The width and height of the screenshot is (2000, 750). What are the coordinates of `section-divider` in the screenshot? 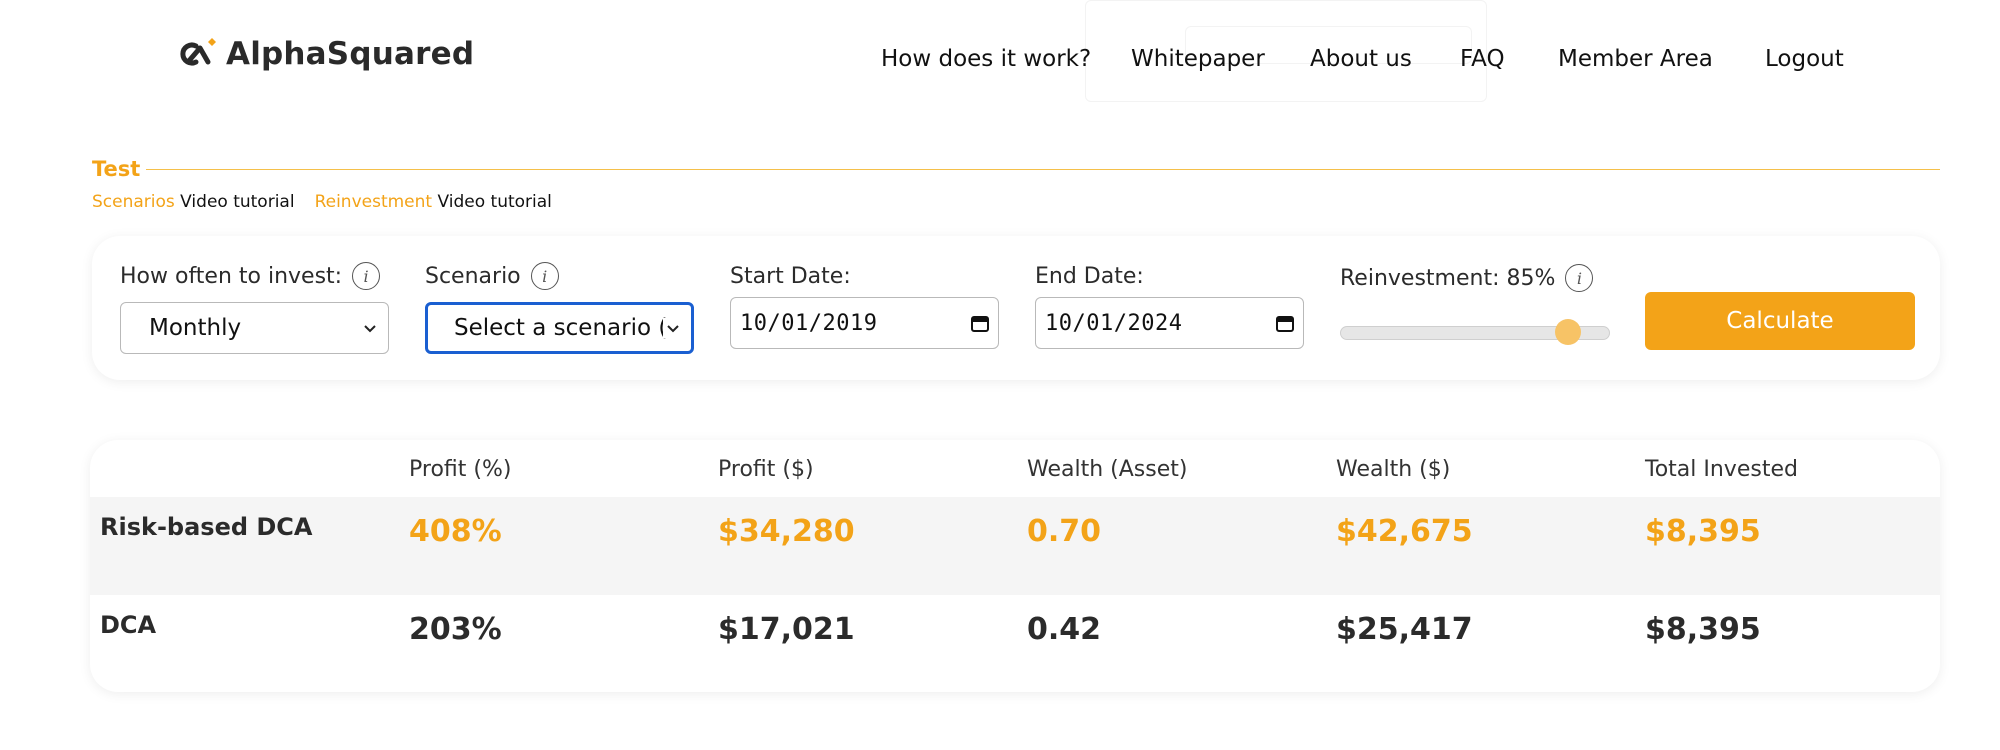 It's located at (1043, 169).